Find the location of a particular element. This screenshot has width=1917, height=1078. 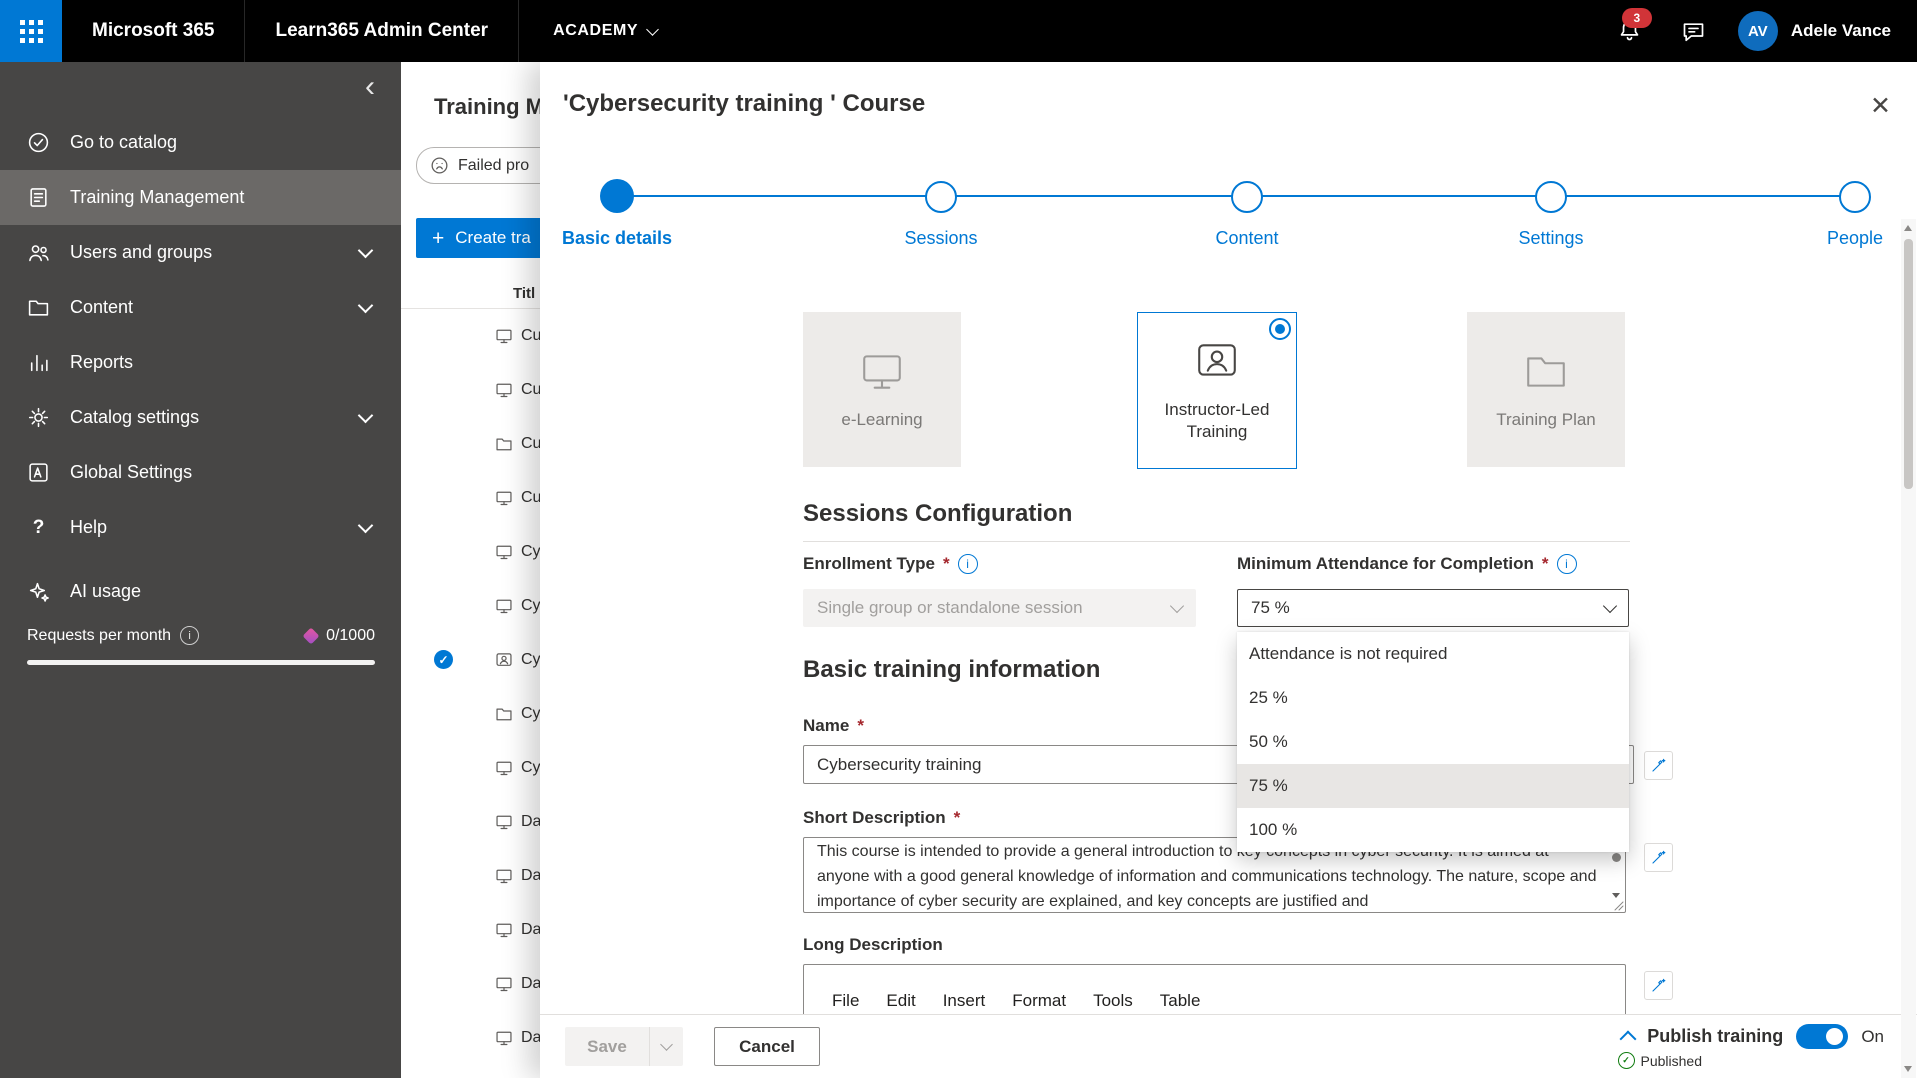

account-menu: AV Adele Vance is located at coordinates (1821, 31).